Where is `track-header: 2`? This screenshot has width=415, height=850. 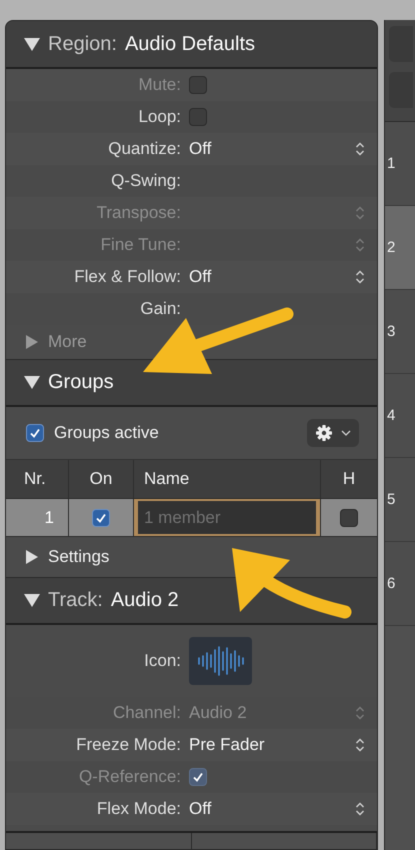 track-header: 2 is located at coordinates (400, 248).